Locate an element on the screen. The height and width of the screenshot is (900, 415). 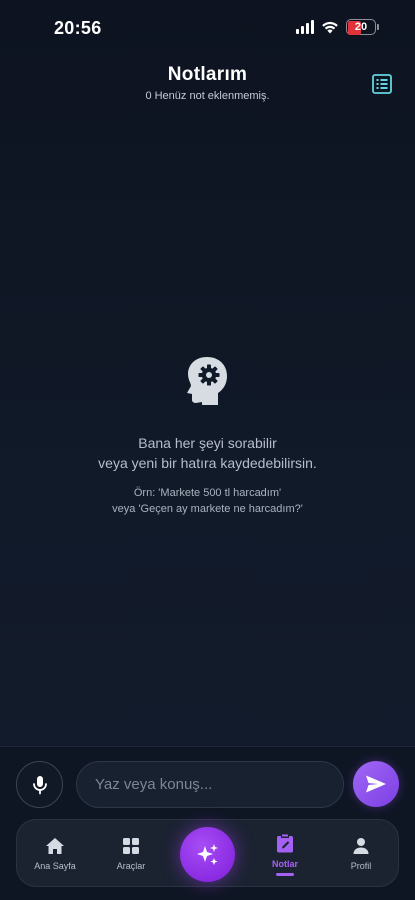
tab-home: Ana Sayfa is located at coordinates (55, 854).